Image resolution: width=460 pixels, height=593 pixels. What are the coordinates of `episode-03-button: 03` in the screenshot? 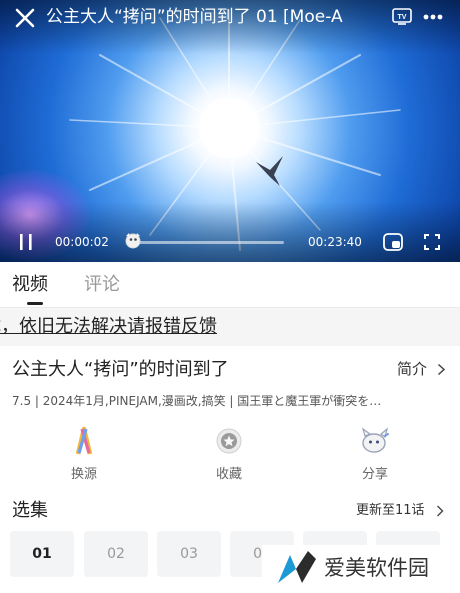 It's located at (189, 554).